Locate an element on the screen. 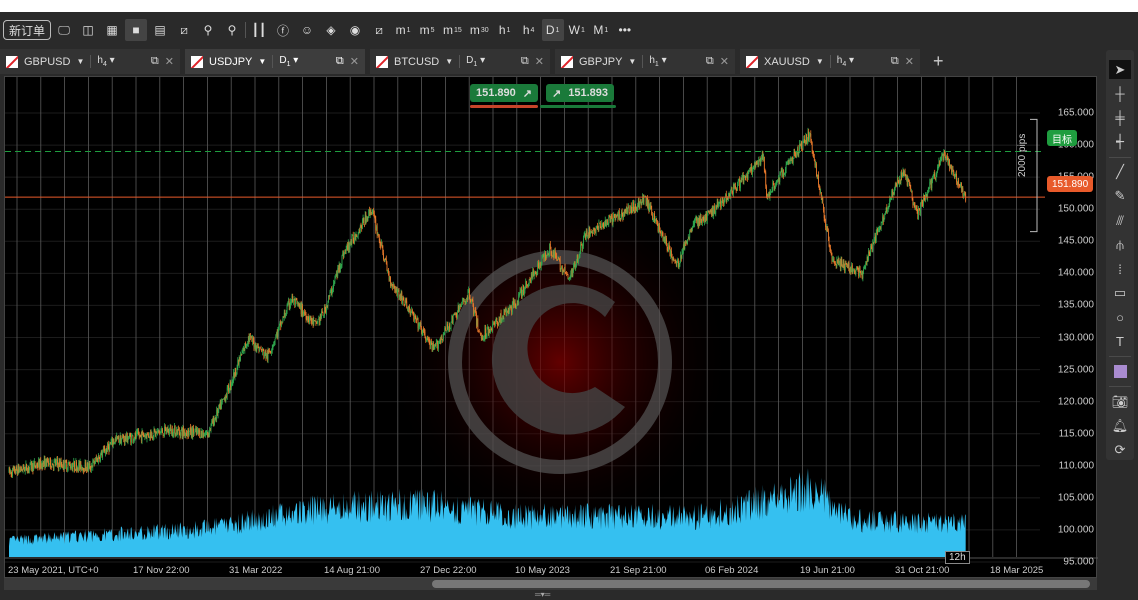 Image resolution: width=1138 pixels, height=600 pixels. monitor-icon: 🖵 is located at coordinates (64, 30).